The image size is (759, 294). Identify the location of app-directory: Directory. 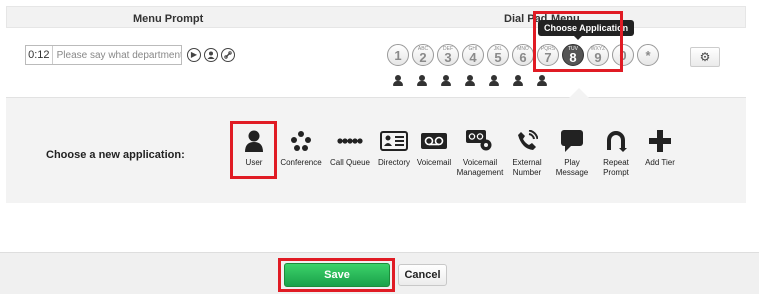
(394, 153).